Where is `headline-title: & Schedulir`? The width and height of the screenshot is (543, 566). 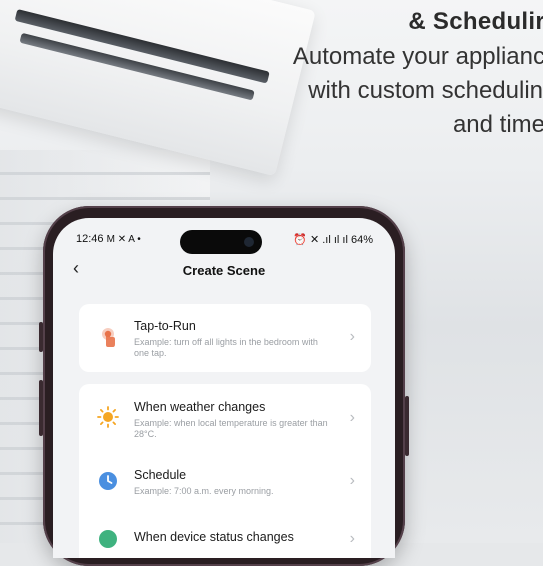
headline-title: & Schedulir is located at coordinates (475, 21).